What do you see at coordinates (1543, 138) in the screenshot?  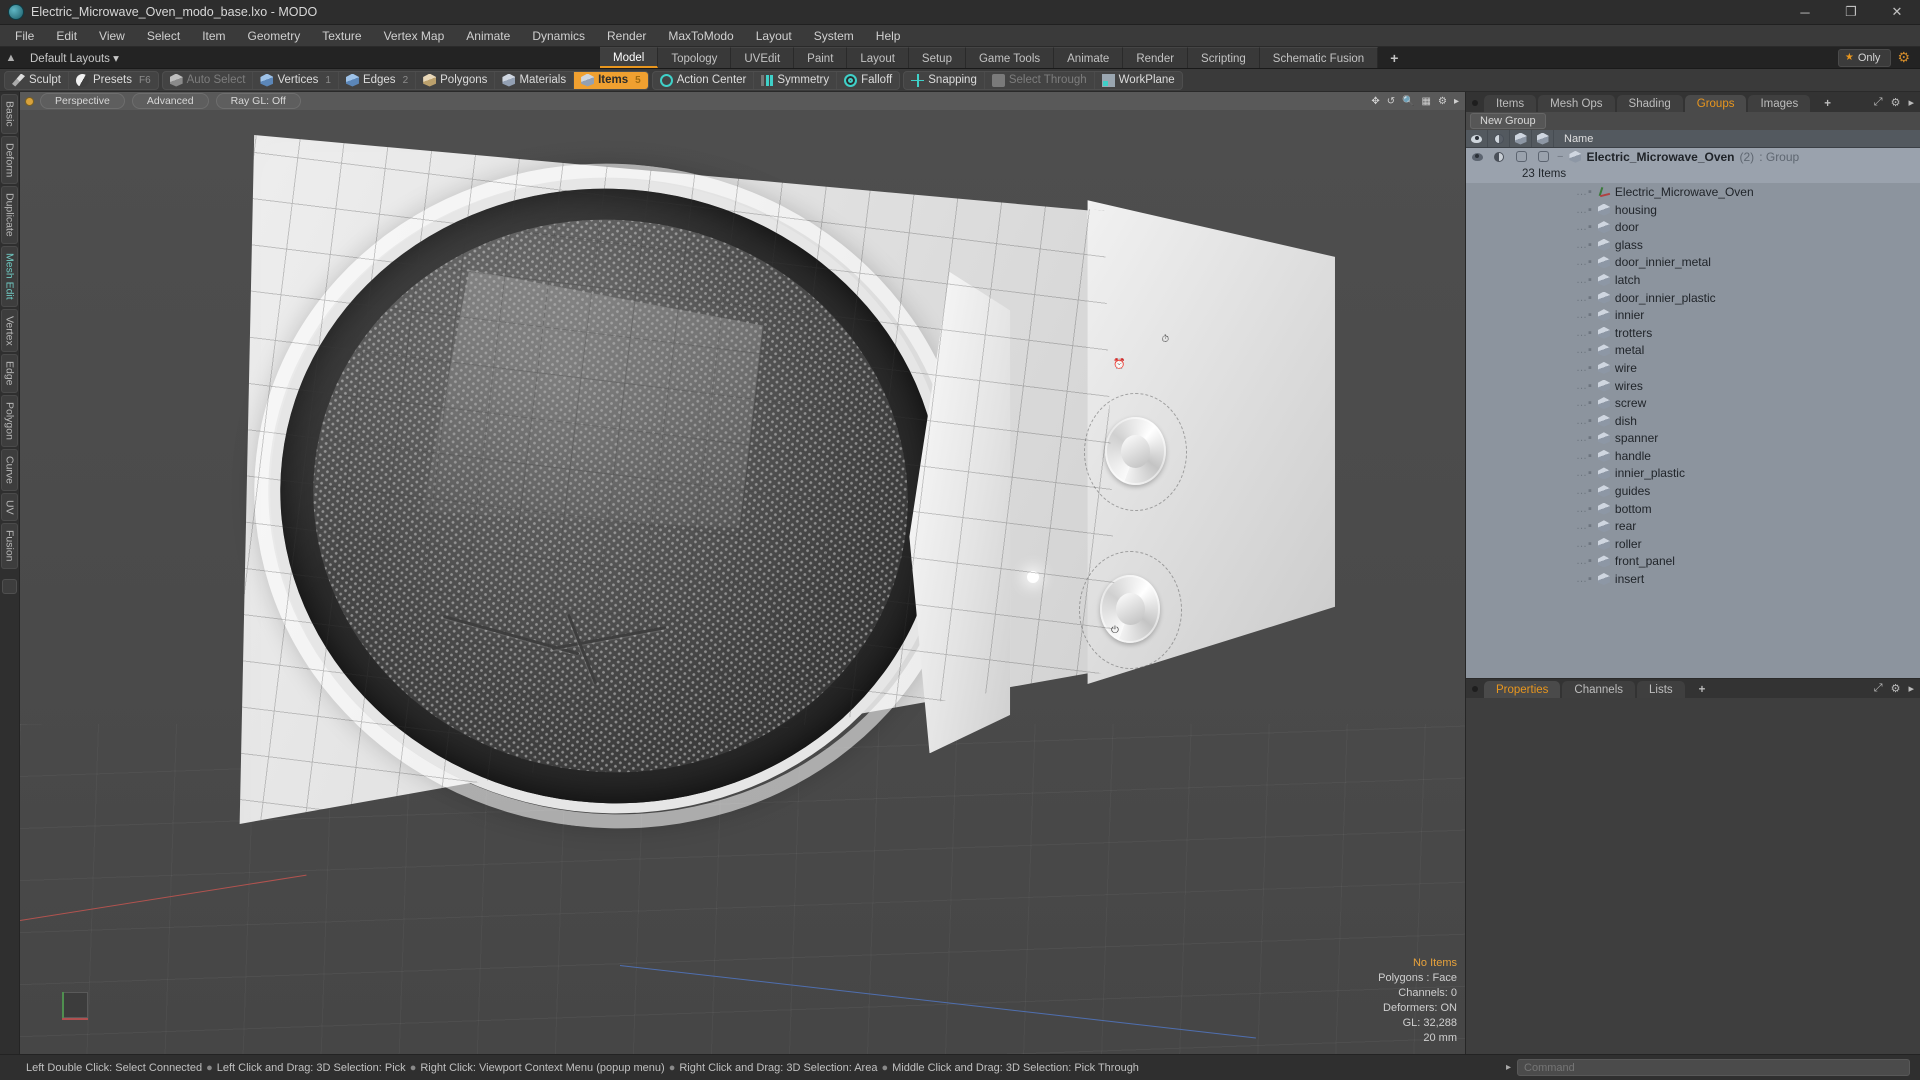 I see `col-select-icon` at bounding box center [1543, 138].